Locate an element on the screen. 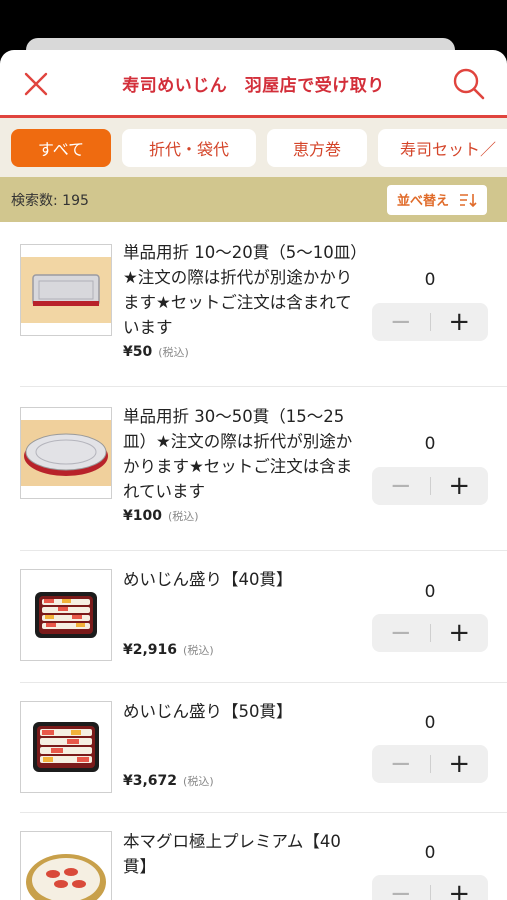  product-price: ¥3,672 (税込) is located at coordinates (168, 781).